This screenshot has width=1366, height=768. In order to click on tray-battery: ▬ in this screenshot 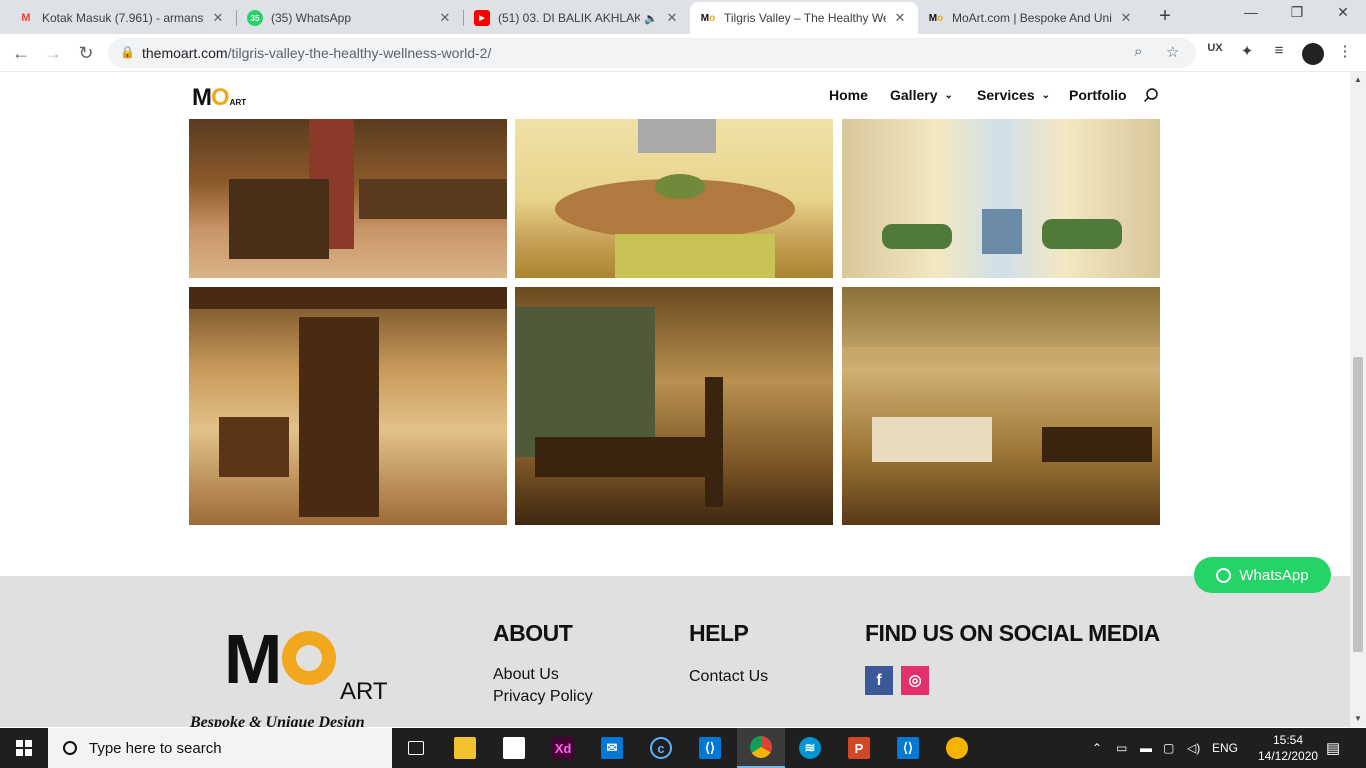, I will do `click(1146, 748)`.